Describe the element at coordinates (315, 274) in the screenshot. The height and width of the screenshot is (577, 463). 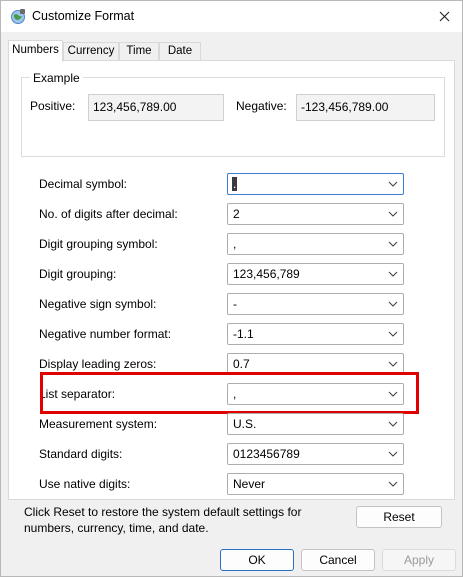
I see `digit-grouping-select: 123,456,789` at that location.